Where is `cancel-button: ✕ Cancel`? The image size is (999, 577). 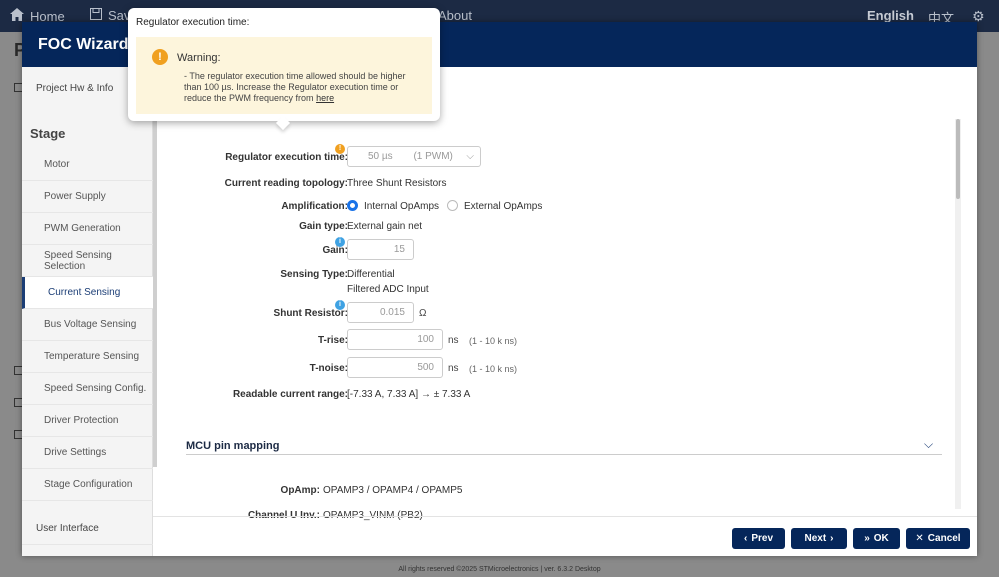
cancel-button: ✕ Cancel is located at coordinates (938, 538).